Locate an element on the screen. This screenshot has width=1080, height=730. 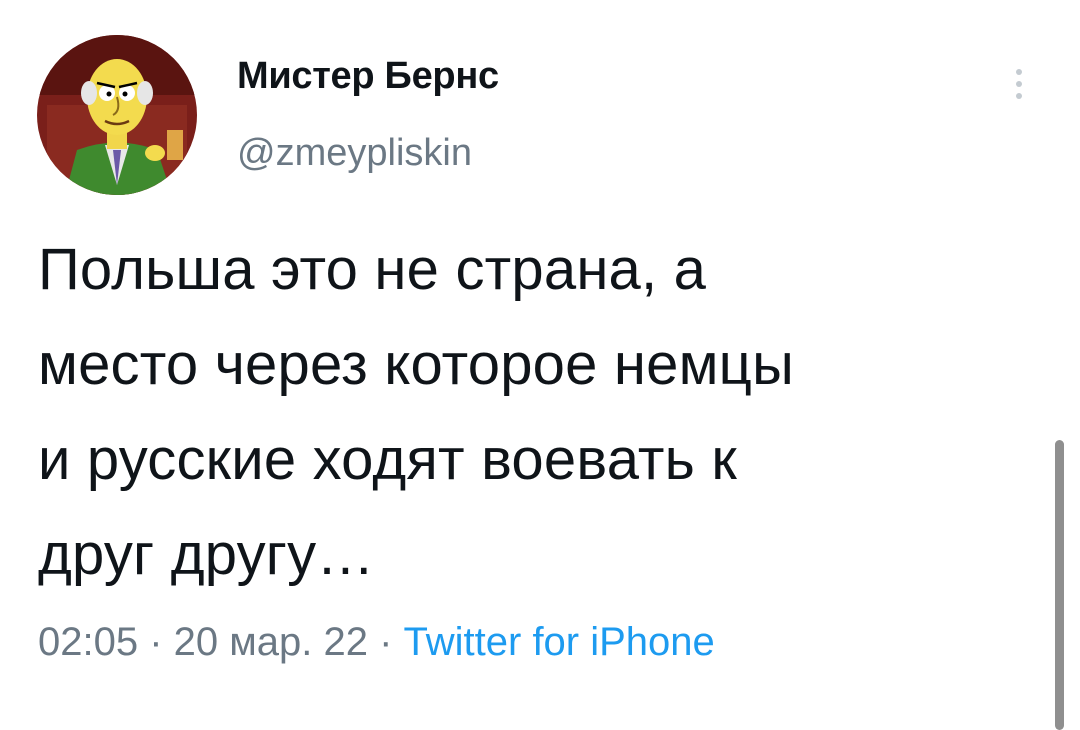
tweet-source-link: Twitter for iPhone is located at coordinates (559, 642).